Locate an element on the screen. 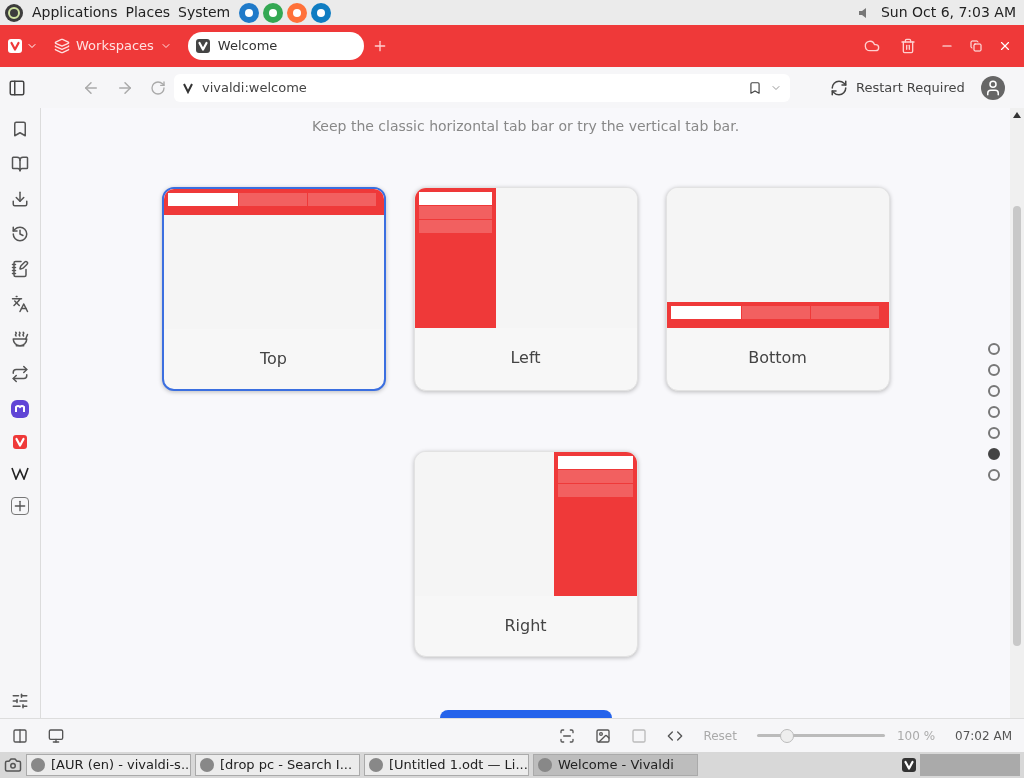  address-field: vivaldi:welcome is located at coordinates (482, 87).